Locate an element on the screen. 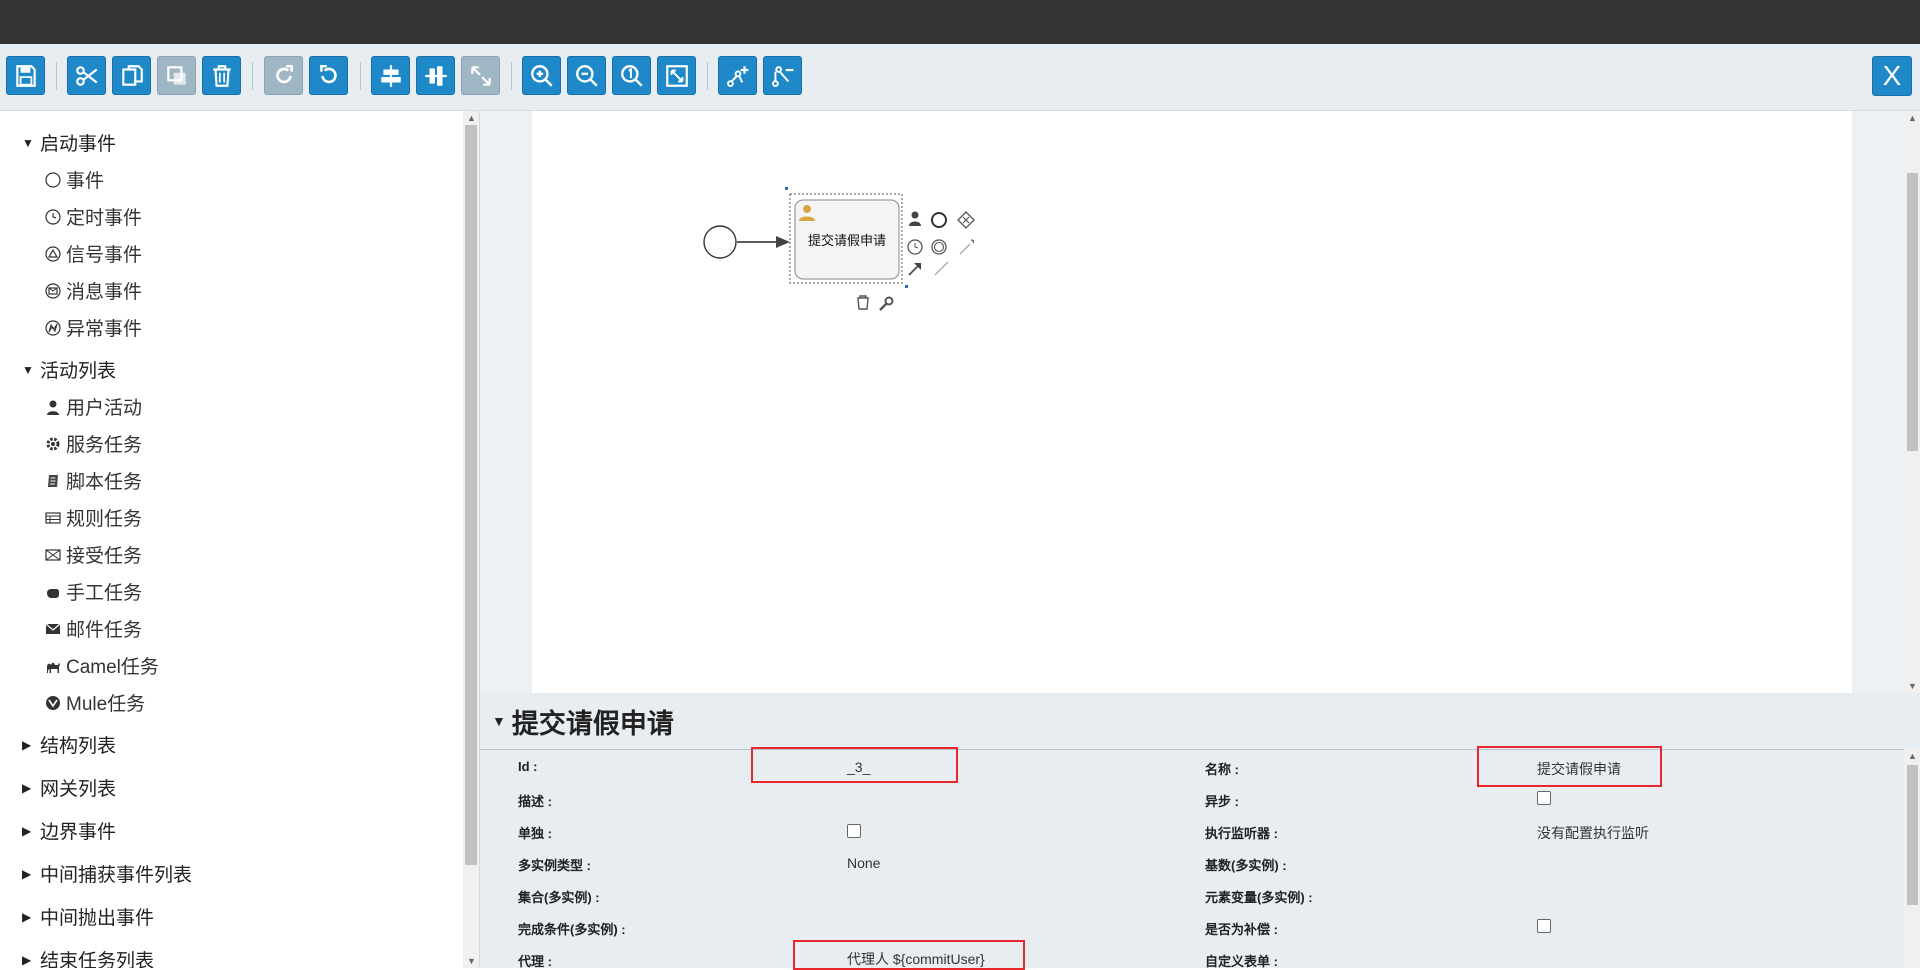  palette-item-timer-event: 定时事件 is located at coordinates (93, 216).